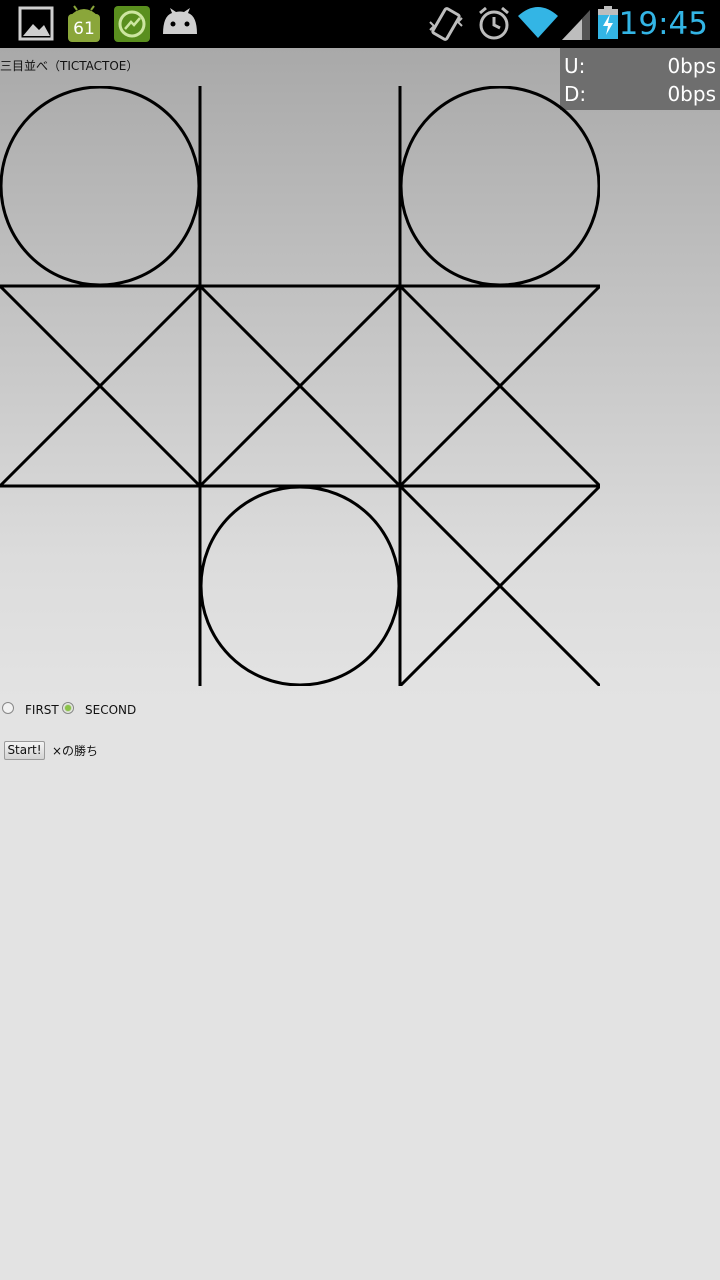 The image size is (720, 1280). What do you see at coordinates (8, 708) in the screenshot?
I see `radio-first` at bounding box center [8, 708].